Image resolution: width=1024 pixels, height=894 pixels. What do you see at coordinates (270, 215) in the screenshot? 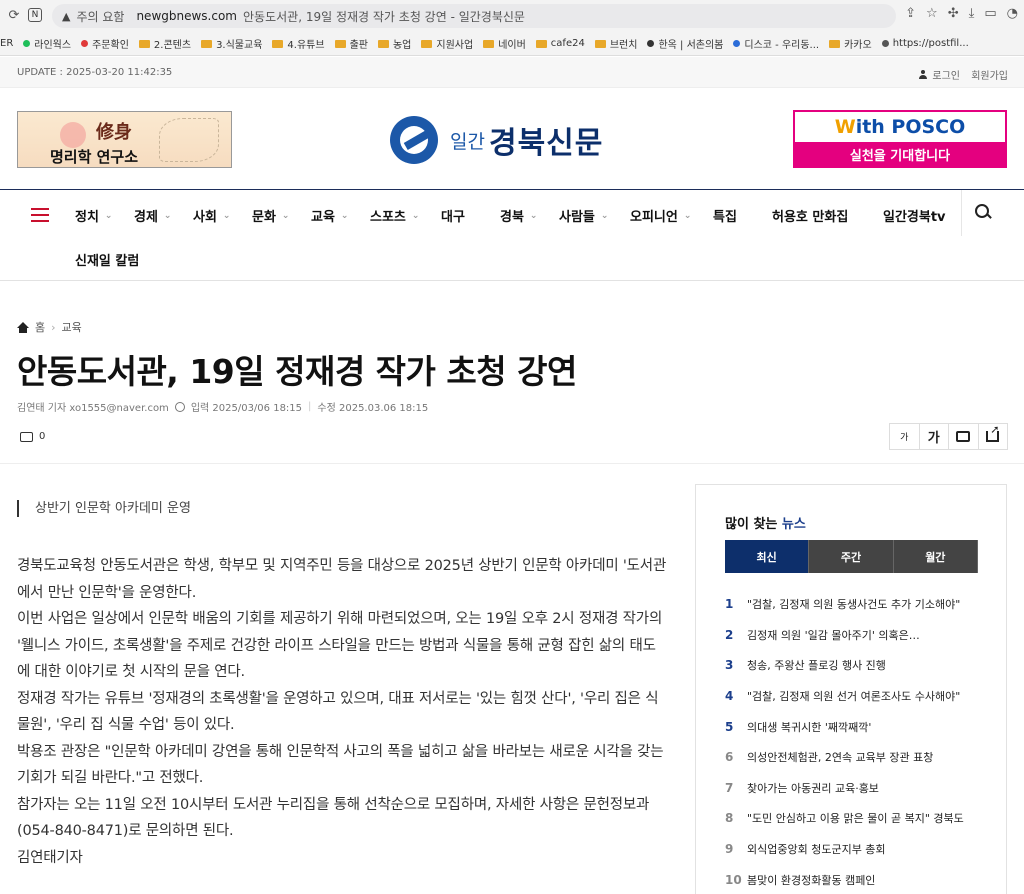
I see `nav-item: 문화 ⌄` at bounding box center [270, 215].